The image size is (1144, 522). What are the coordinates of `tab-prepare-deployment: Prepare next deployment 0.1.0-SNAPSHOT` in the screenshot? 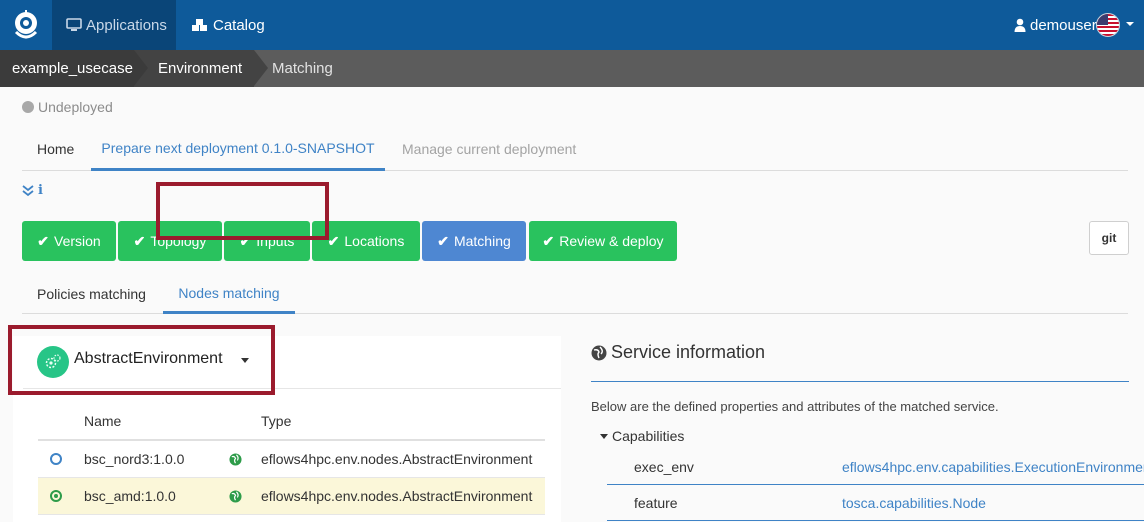 It's located at (238, 149).